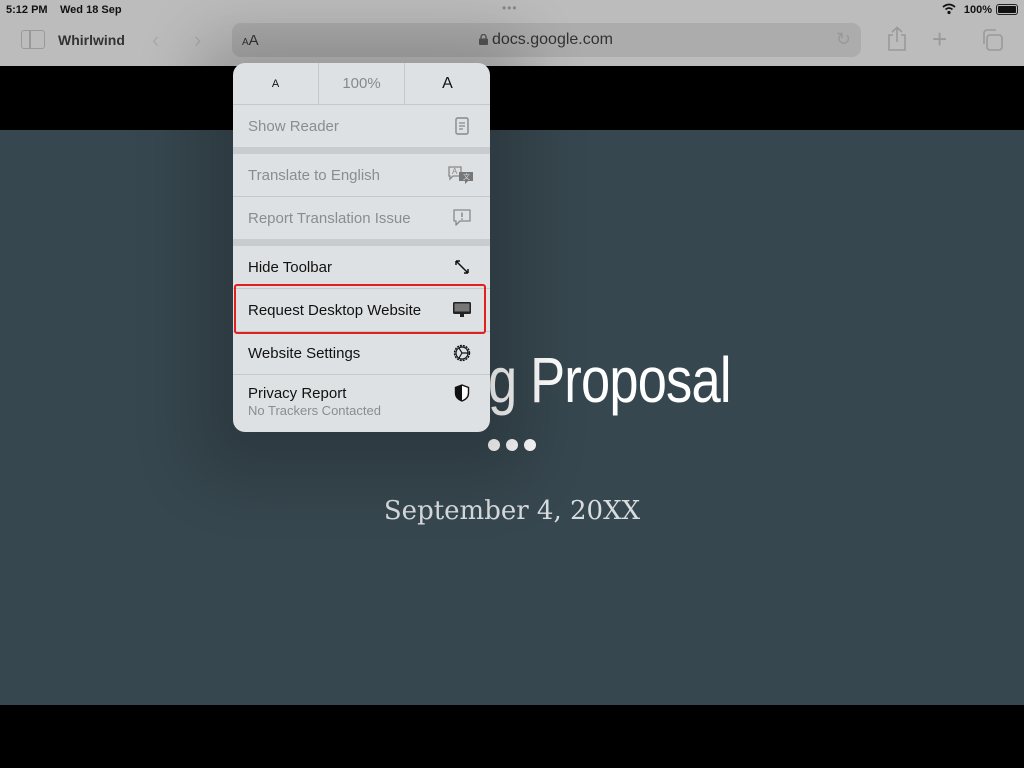  What do you see at coordinates (977, 10) in the screenshot?
I see `battery-percent: 100%` at bounding box center [977, 10].